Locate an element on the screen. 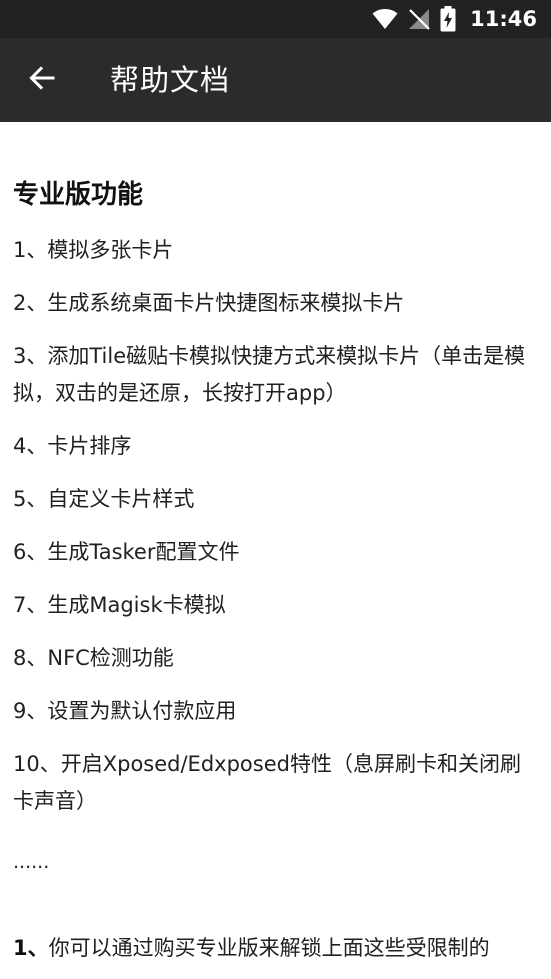 The width and height of the screenshot is (551, 979). note-text: 你可以通过购买专业版来解锁上面这些受限制的 is located at coordinates (269, 948).